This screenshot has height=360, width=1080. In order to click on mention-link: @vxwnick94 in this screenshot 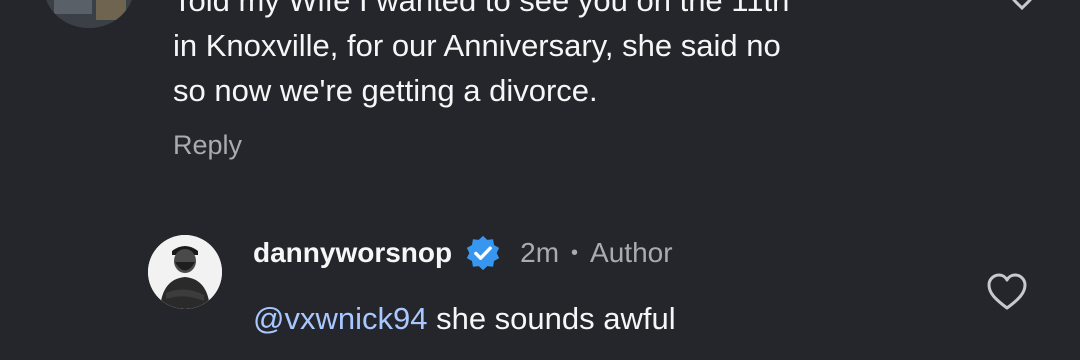, I will do `click(340, 318)`.